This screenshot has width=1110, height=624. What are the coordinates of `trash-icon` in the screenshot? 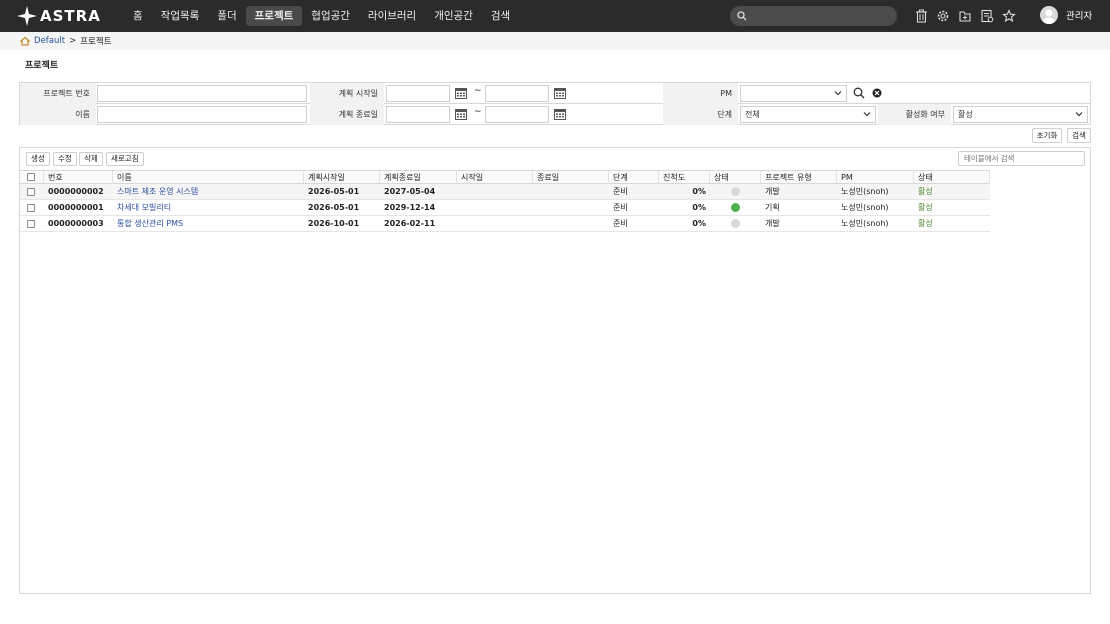 It's located at (921, 16).